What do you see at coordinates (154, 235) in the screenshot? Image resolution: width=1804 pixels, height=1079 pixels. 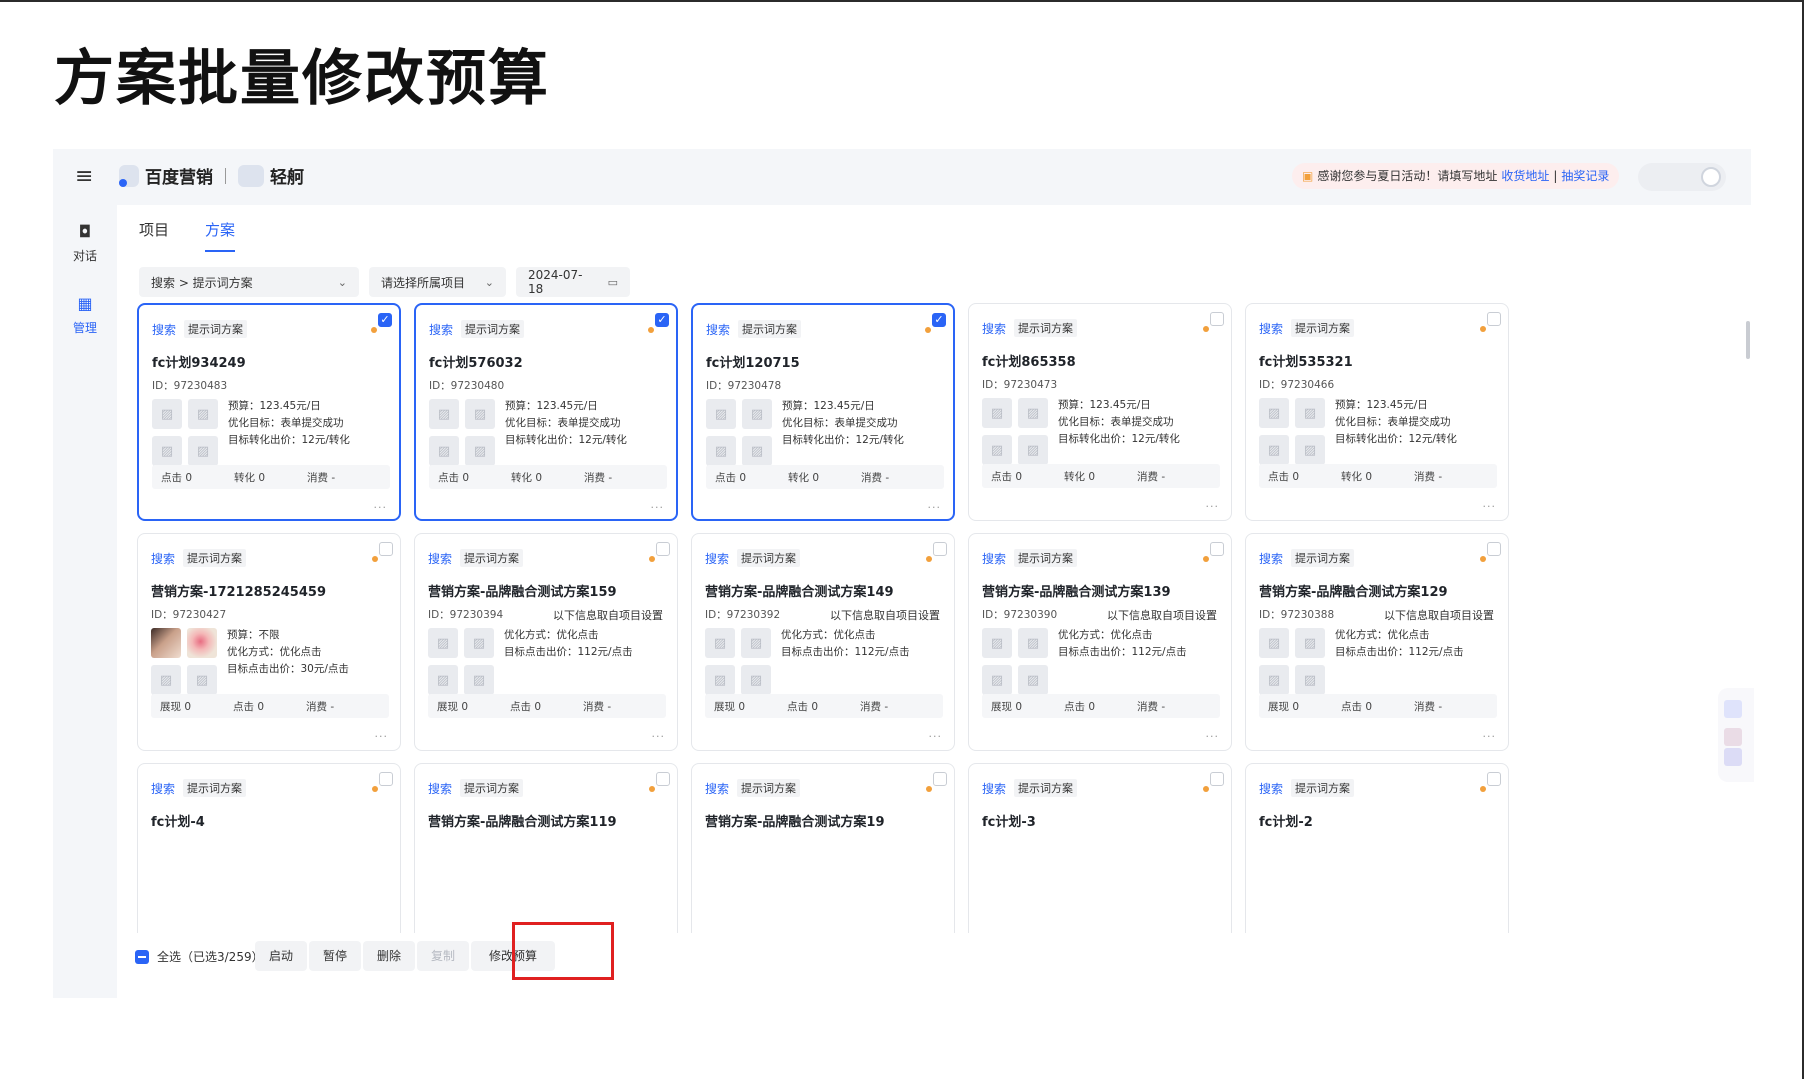 I see `tab-projects: 项目` at bounding box center [154, 235].